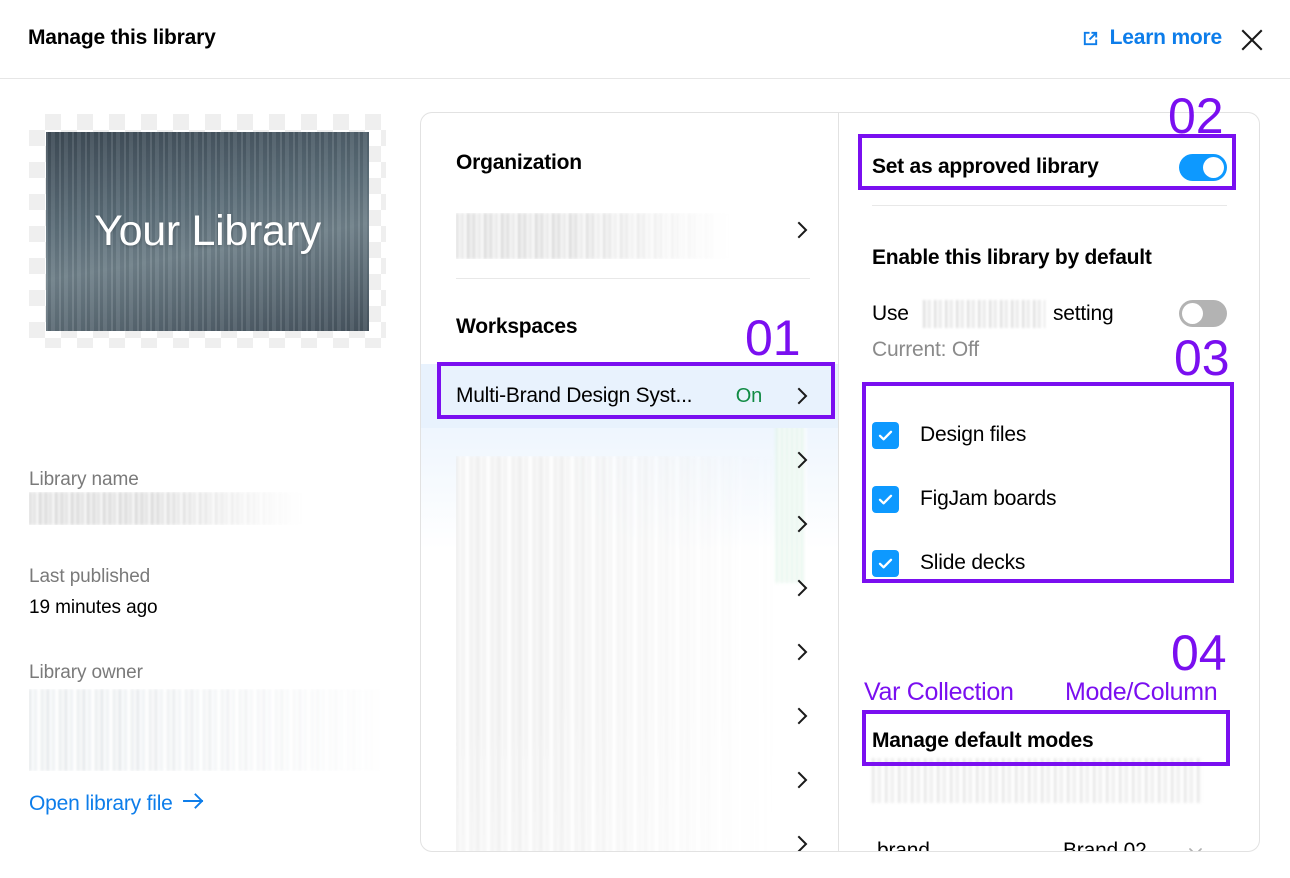  What do you see at coordinates (1049, 563) in the screenshot?
I see `checkbox-row-slide-decks: Slide decks` at bounding box center [1049, 563].